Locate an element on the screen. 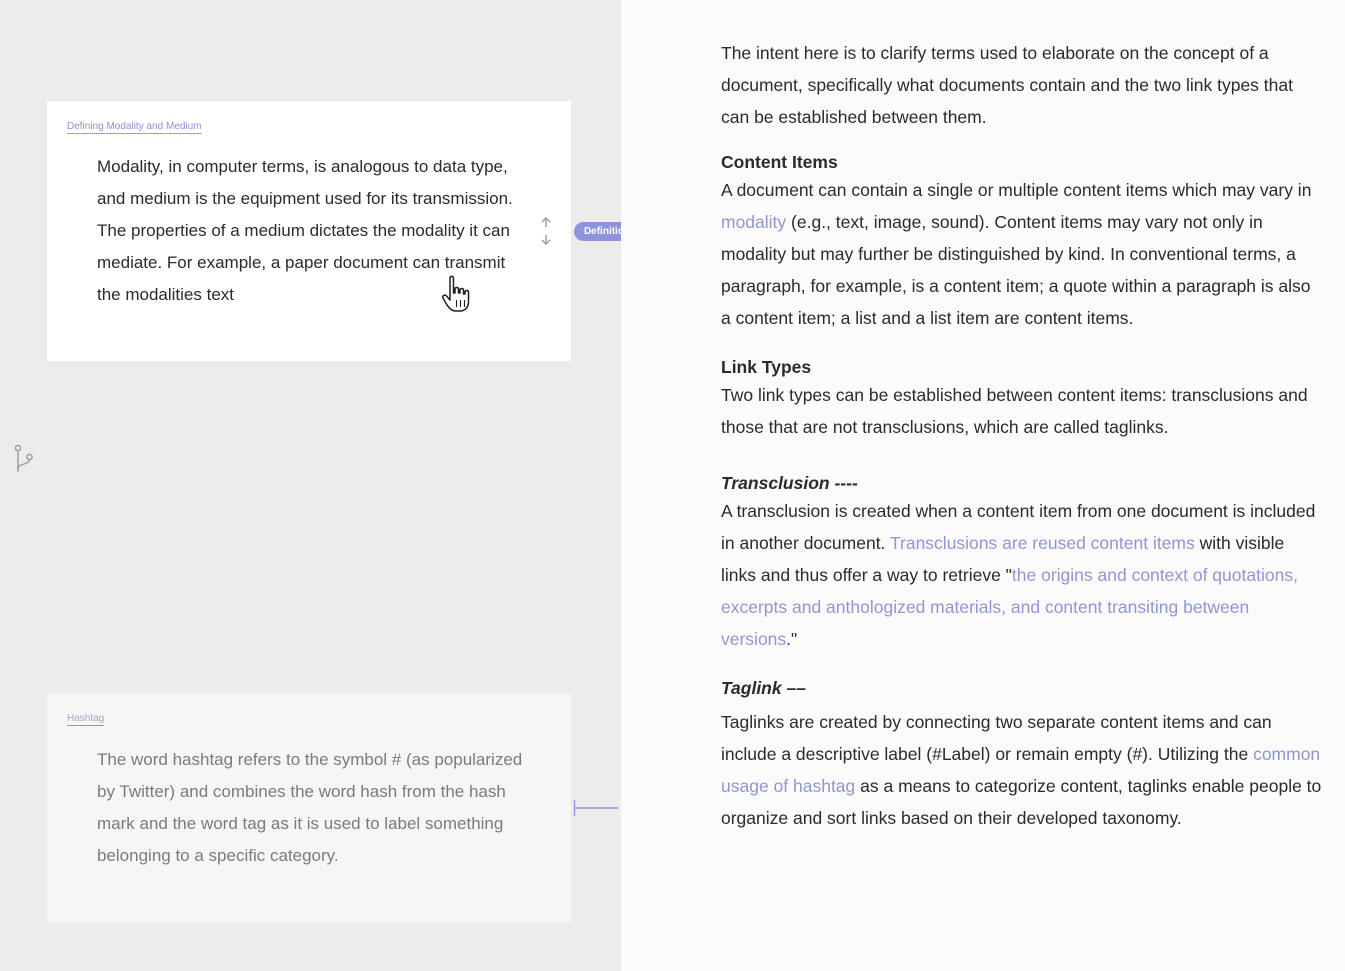 Image resolution: width=1345 pixels, height=971 pixels. modality-link: modality is located at coordinates (753, 222).